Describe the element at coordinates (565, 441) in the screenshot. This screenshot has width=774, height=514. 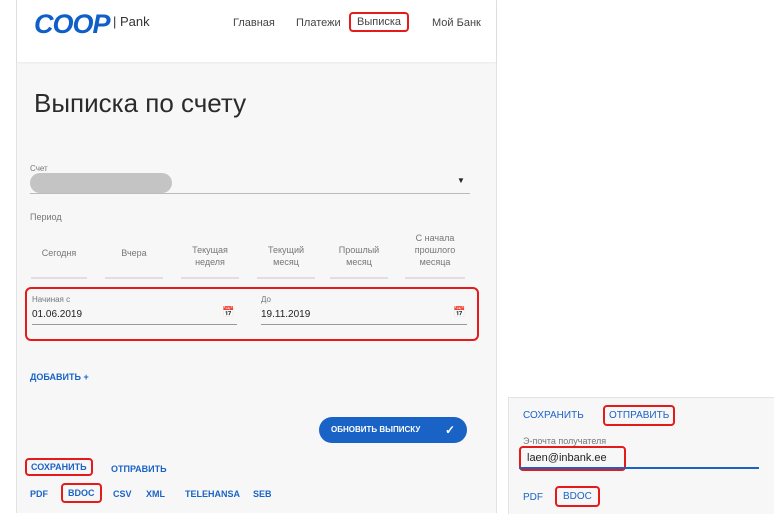
I see `email-label: Э-почта получателя` at that location.